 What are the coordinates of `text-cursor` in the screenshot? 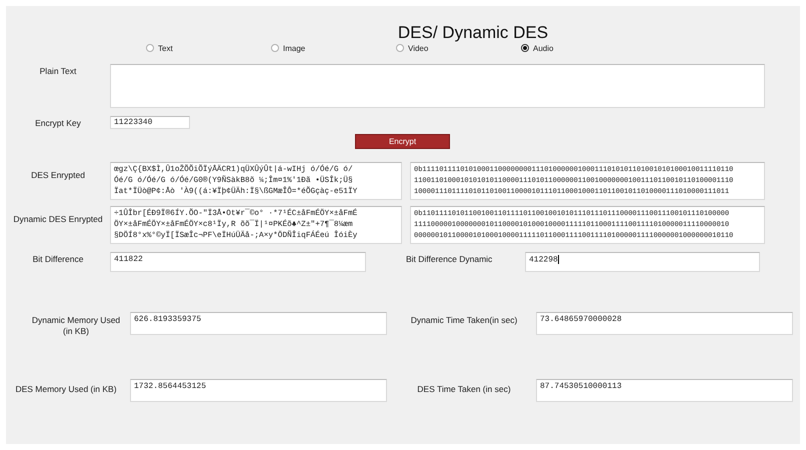 It's located at (558, 259).